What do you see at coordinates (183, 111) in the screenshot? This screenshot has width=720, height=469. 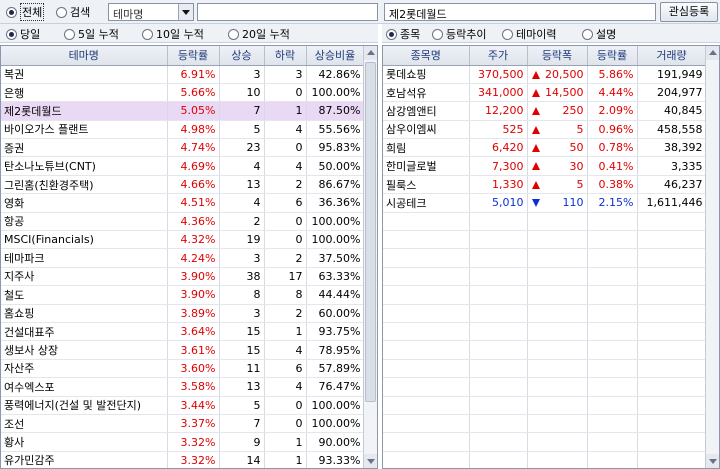 I see `table-row: 제2롯데월드 5.05% 7 1 87.50%` at bounding box center [183, 111].